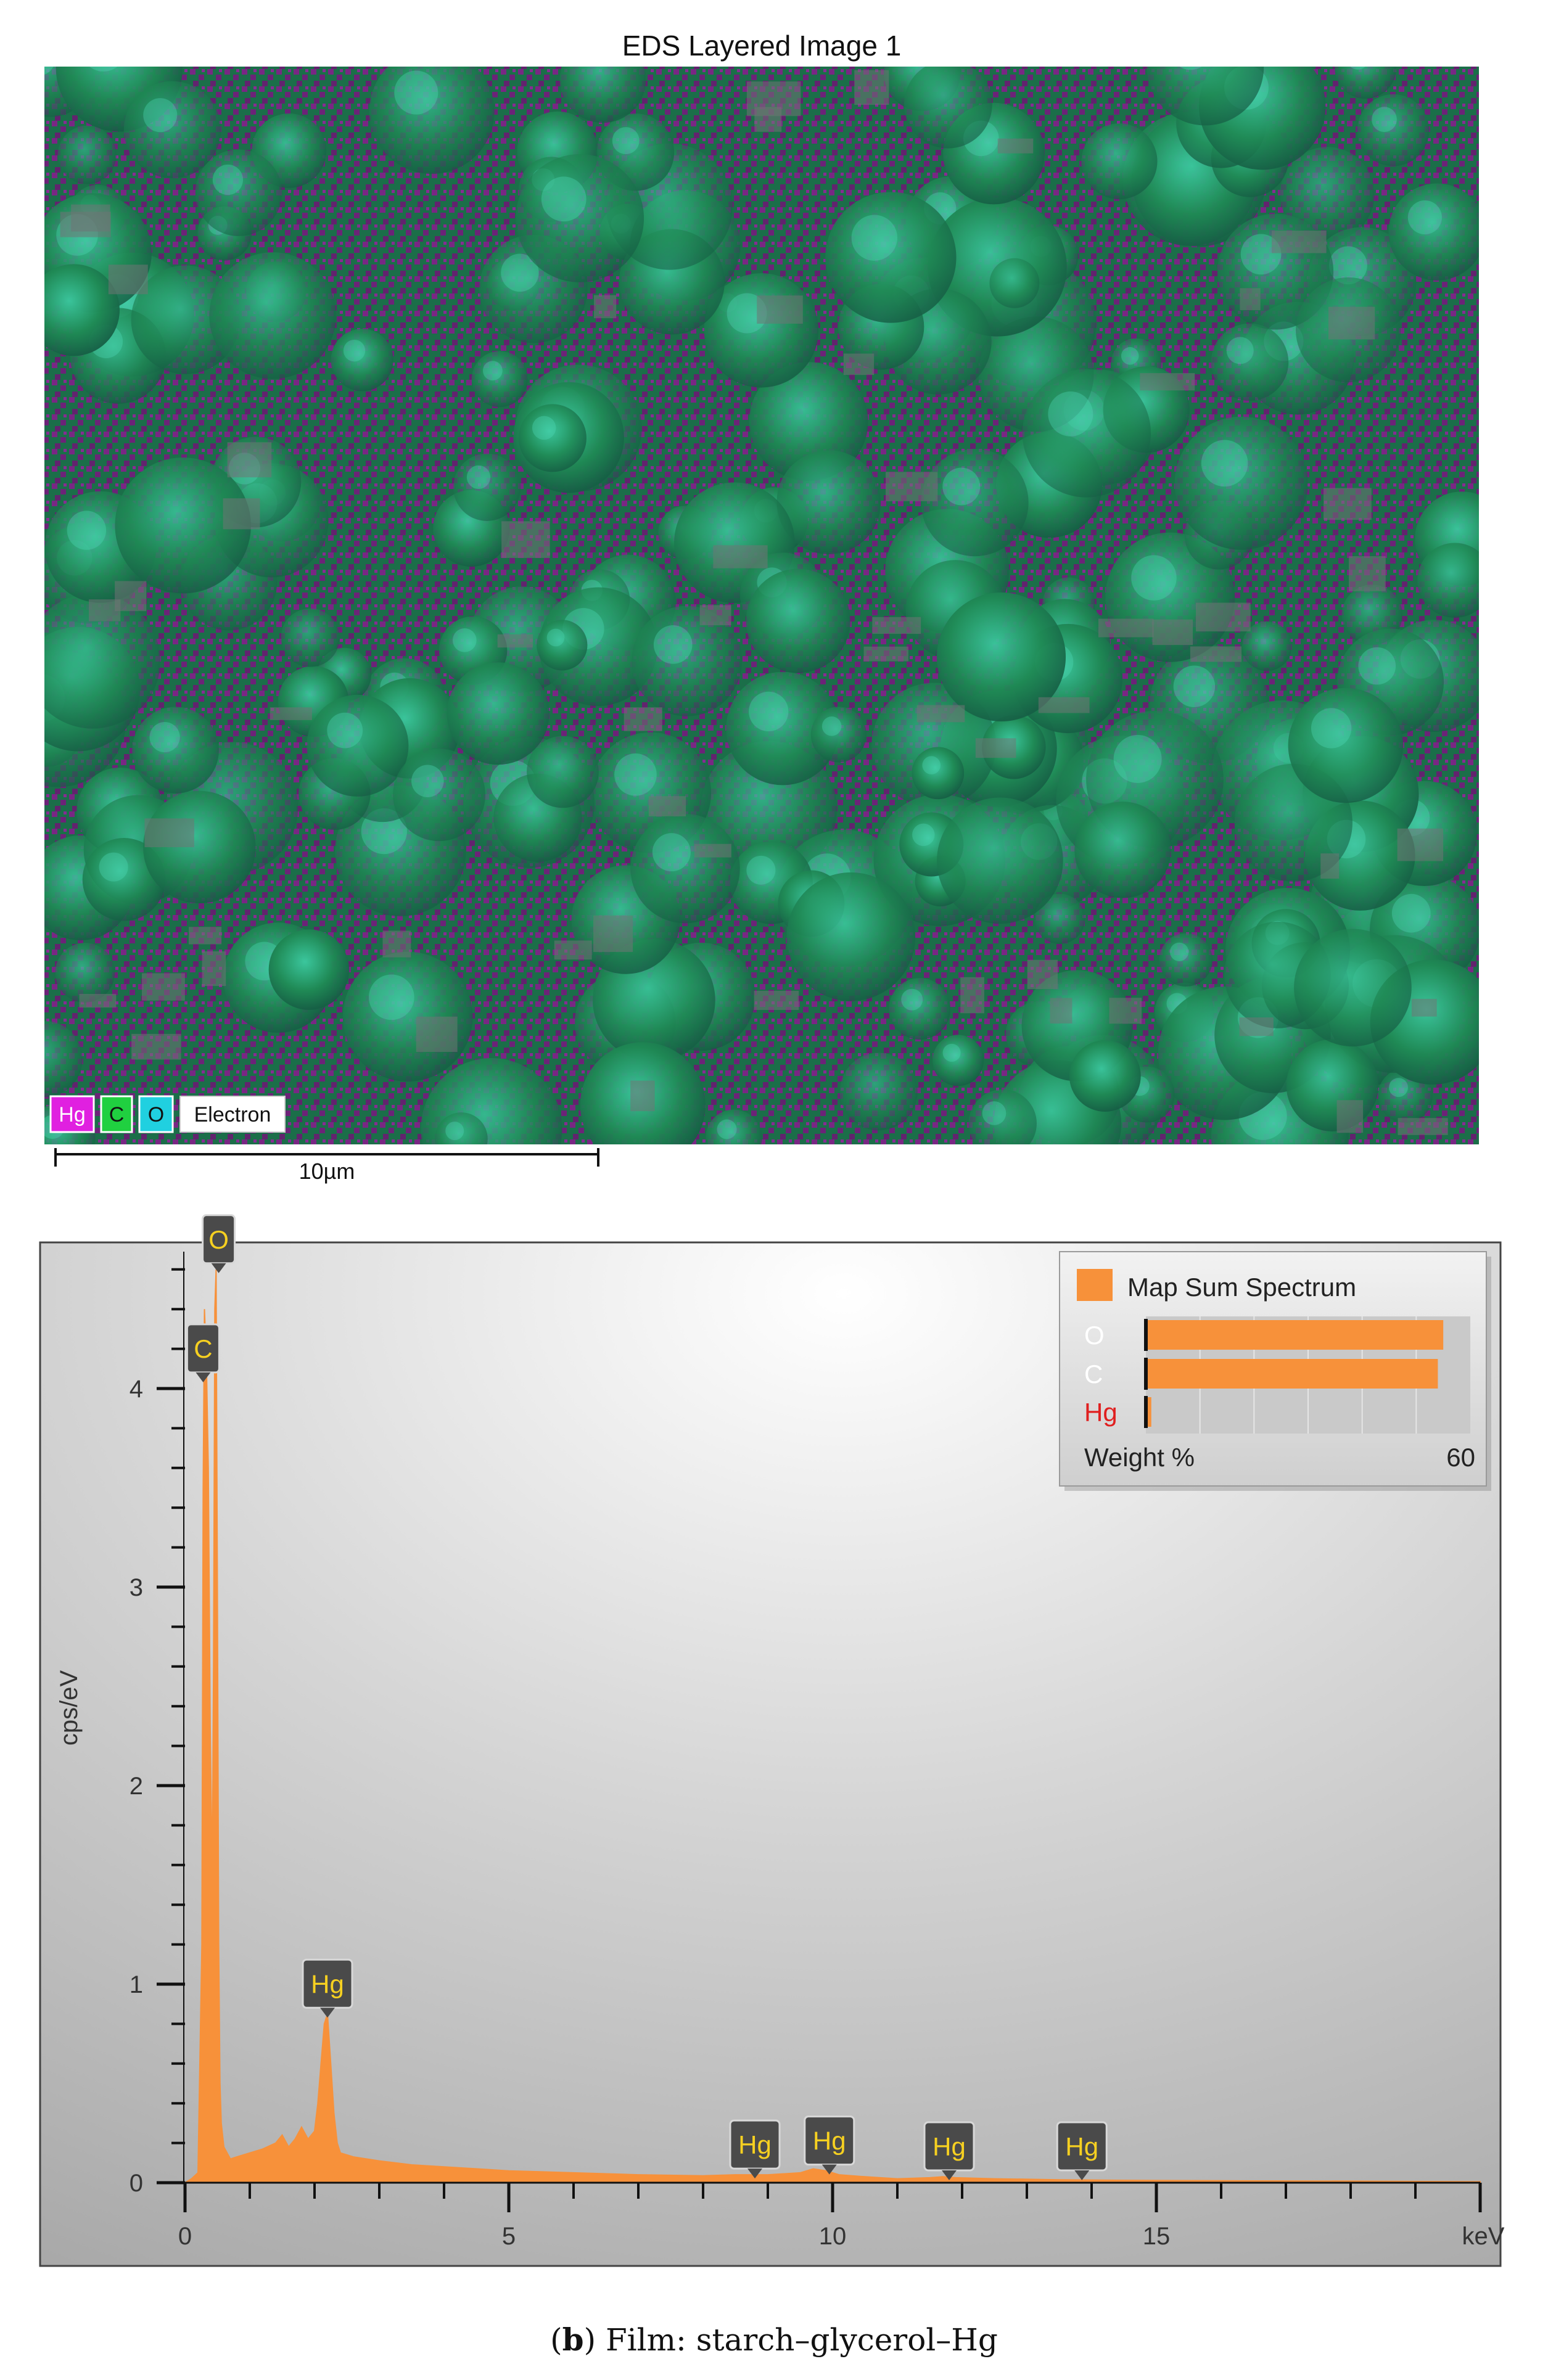 The width and height of the screenshot is (1548, 2380). Describe the element at coordinates (833, 2236) in the screenshot. I see `x-tick-label: 10` at that location.